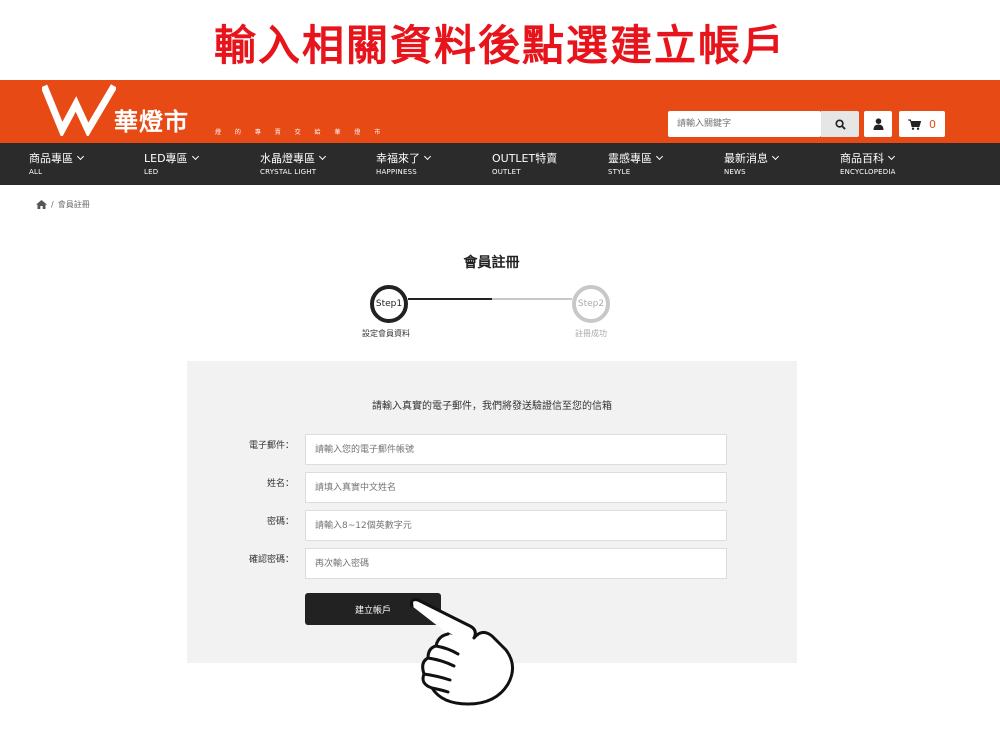 The width and height of the screenshot is (1000, 736). I want to click on confirm-password-field-box, so click(516, 563).